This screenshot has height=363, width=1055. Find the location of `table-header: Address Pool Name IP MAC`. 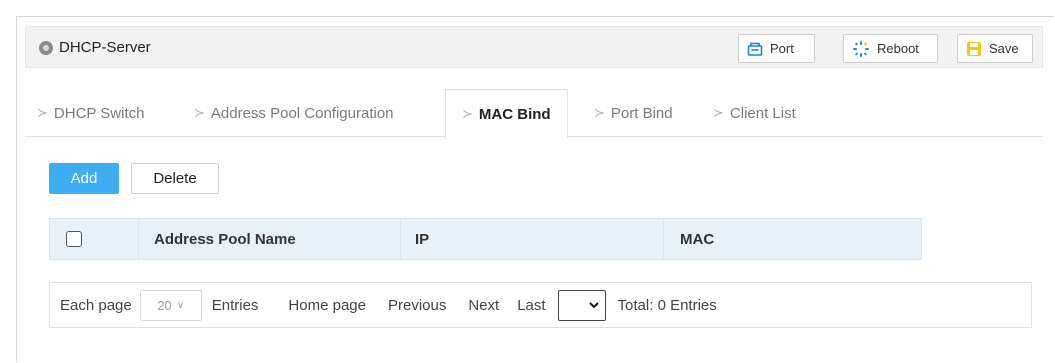

table-header: Address Pool Name IP MAC is located at coordinates (485, 239).